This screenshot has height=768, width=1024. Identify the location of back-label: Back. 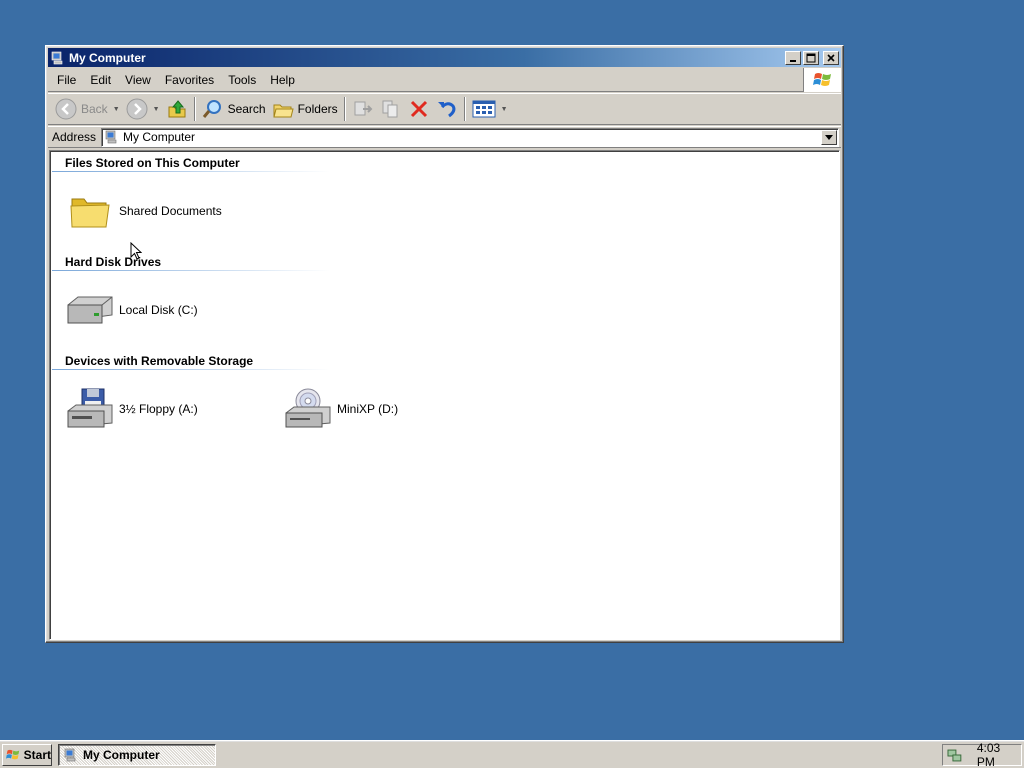
(94, 109).